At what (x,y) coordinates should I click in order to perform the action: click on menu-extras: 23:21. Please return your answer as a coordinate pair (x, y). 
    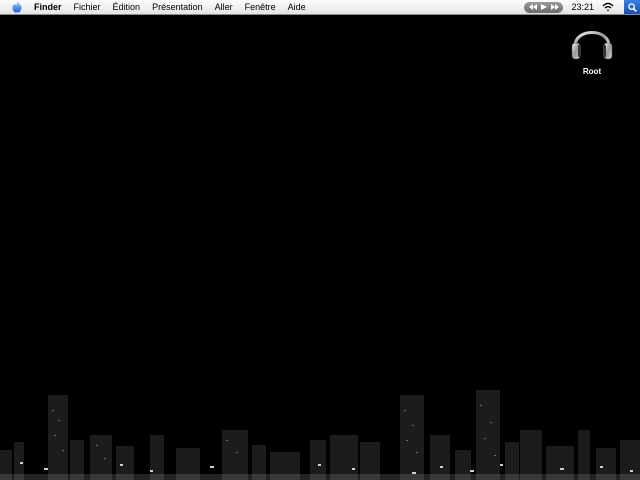
    Looking at the image, I should click on (582, 7).